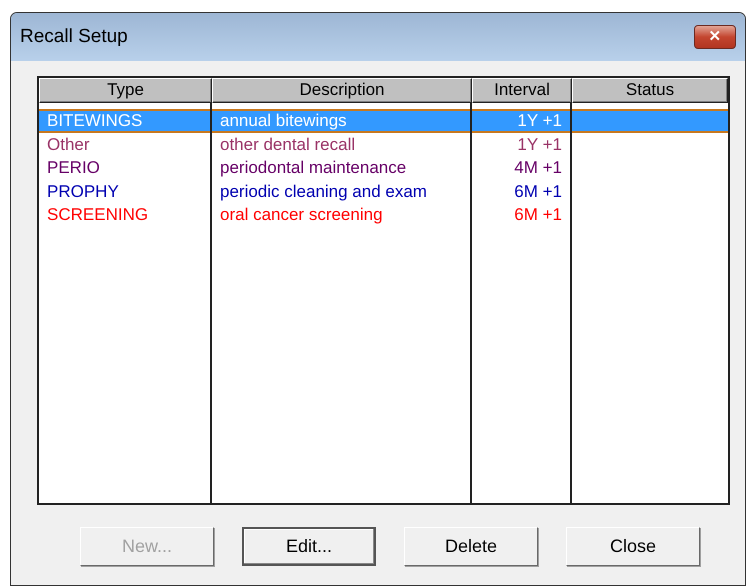 The image size is (746, 586). Describe the element at coordinates (715, 37) in the screenshot. I see `close-button: ✕` at that location.